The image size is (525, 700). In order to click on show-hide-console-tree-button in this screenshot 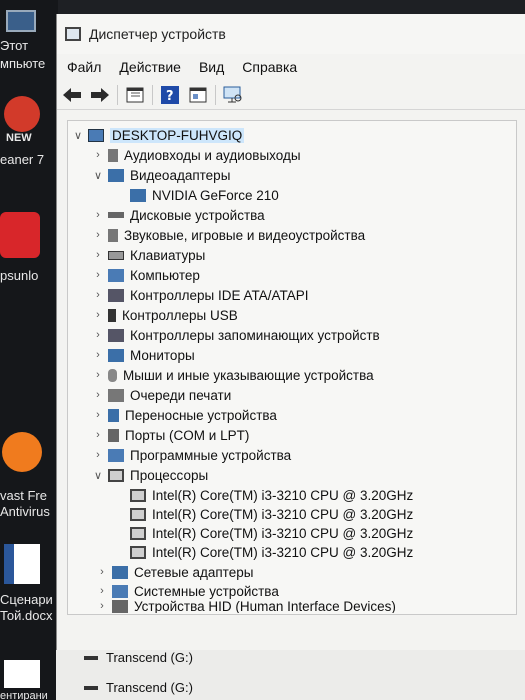, I will do `click(135, 95)`.